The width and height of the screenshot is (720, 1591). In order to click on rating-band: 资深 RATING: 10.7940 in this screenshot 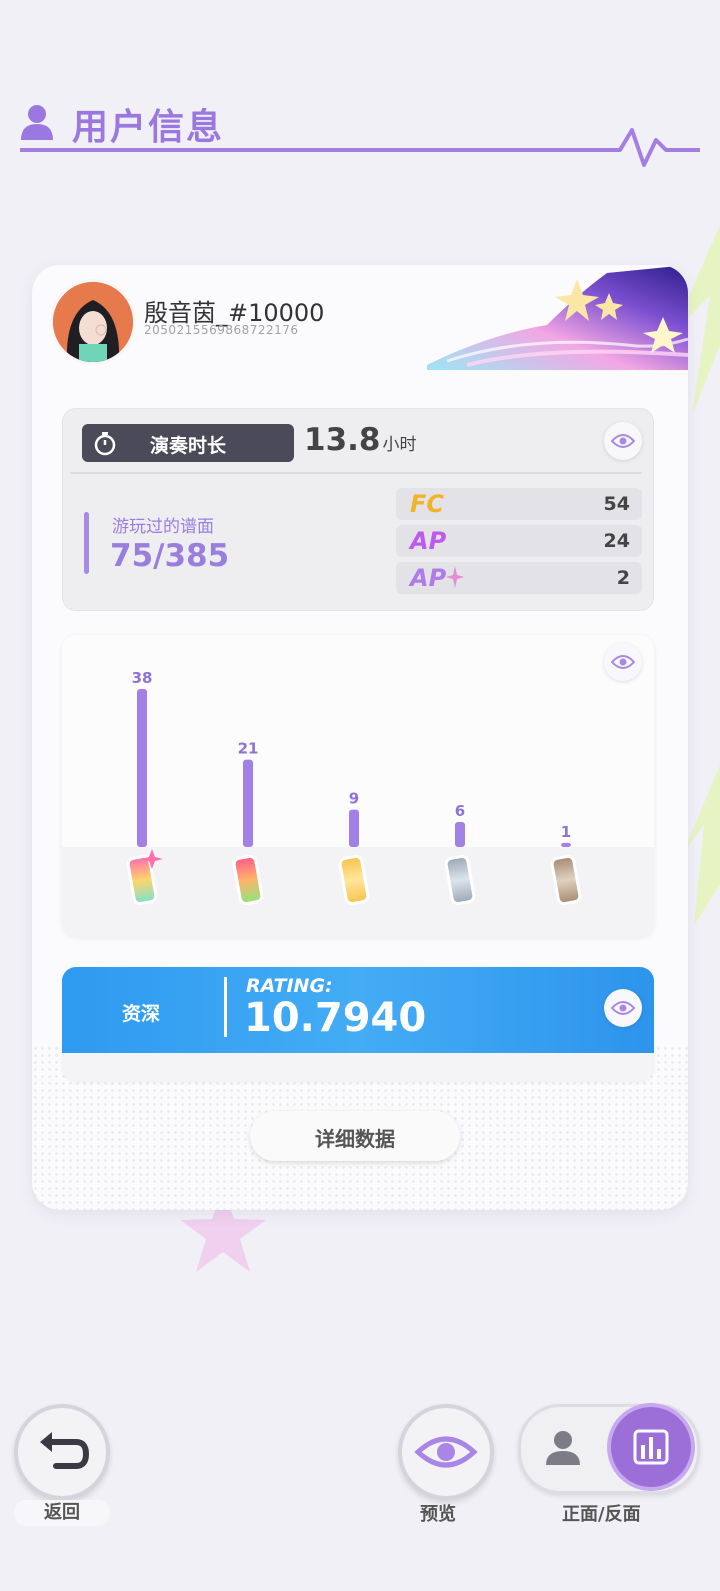, I will do `click(358, 1010)`.